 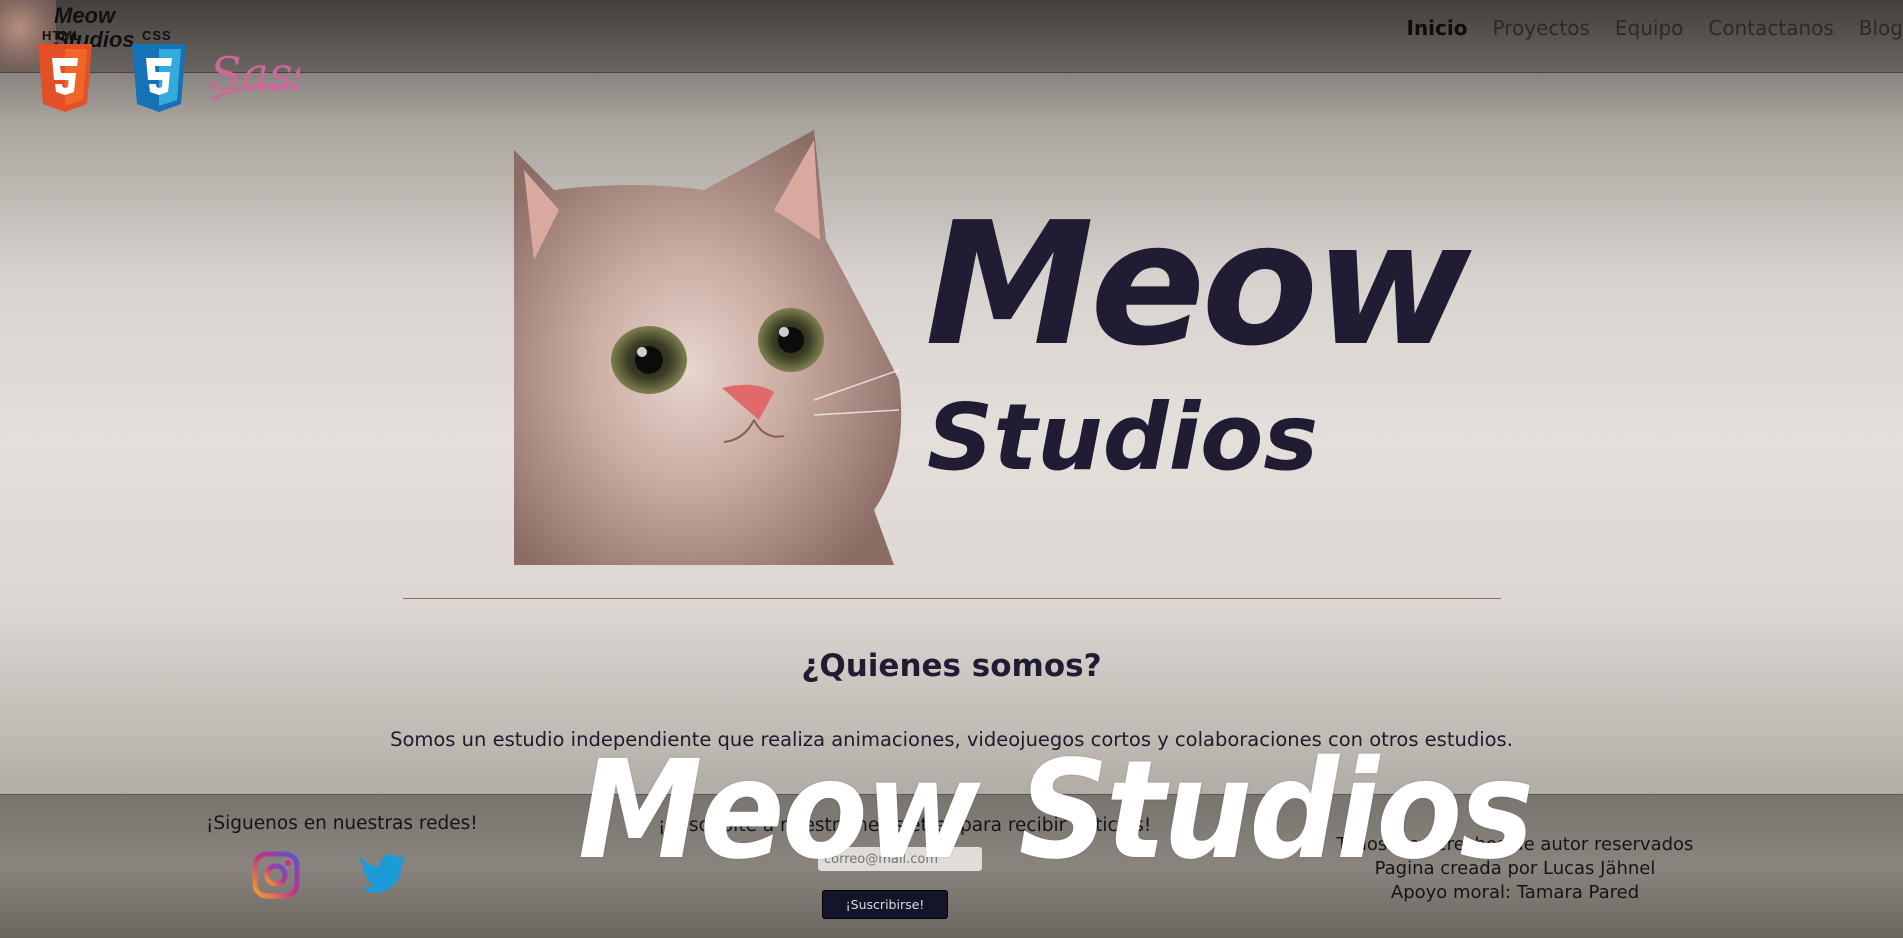 What do you see at coordinates (276, 875) in the screenshot?
I see `instagram-icon` at bounding box center [276, 875].